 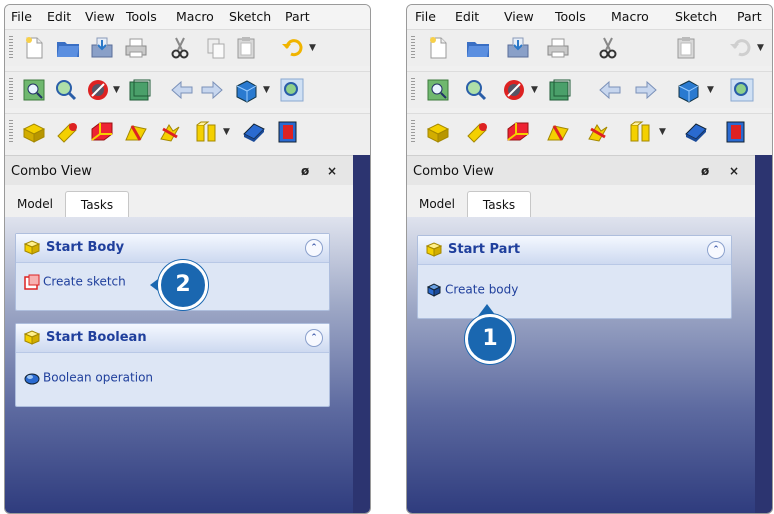 I want to click on start-body-header: Start Body ⌃, so click(x=172, y=248).